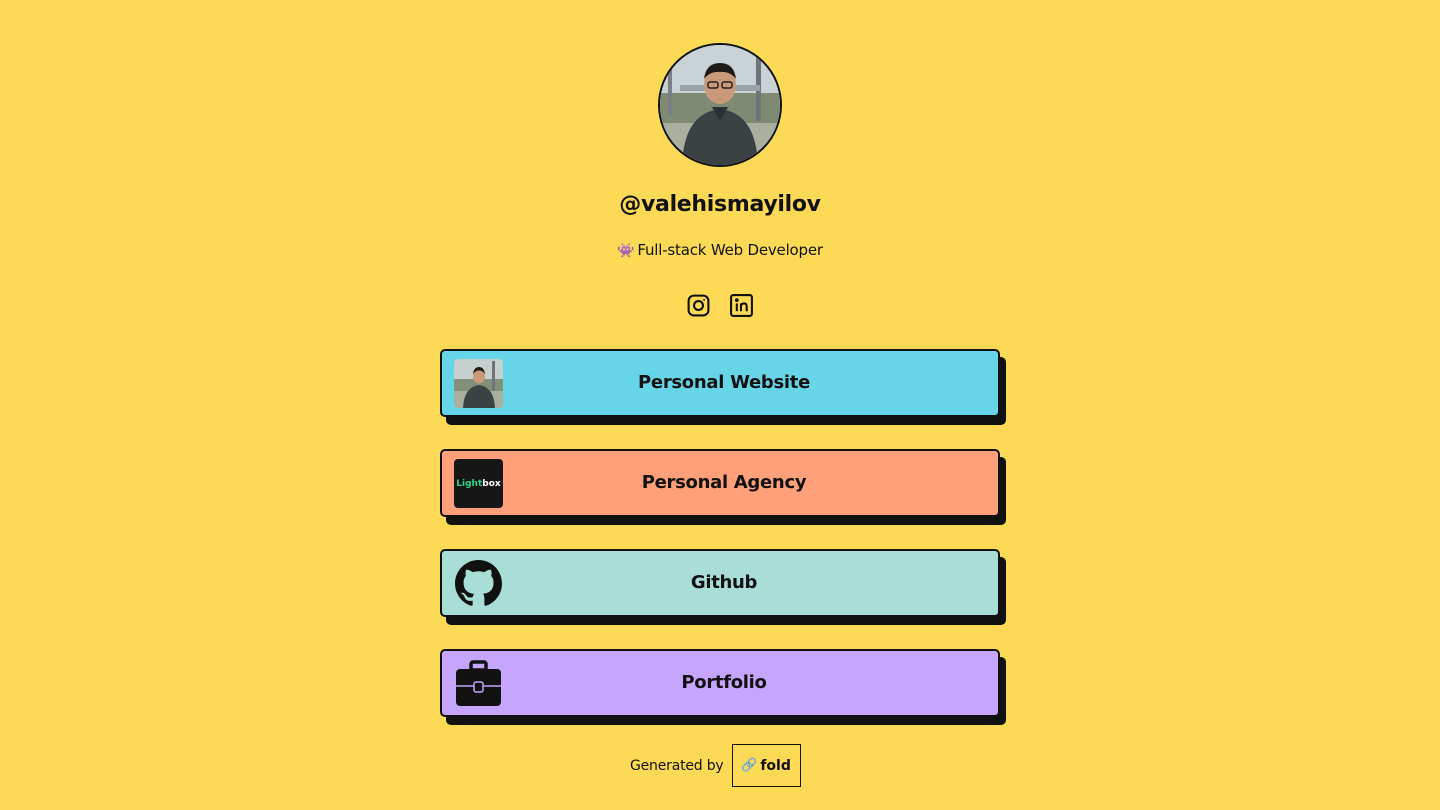  I want to click on profile-username: @valehismayilov, so click(720, 204).